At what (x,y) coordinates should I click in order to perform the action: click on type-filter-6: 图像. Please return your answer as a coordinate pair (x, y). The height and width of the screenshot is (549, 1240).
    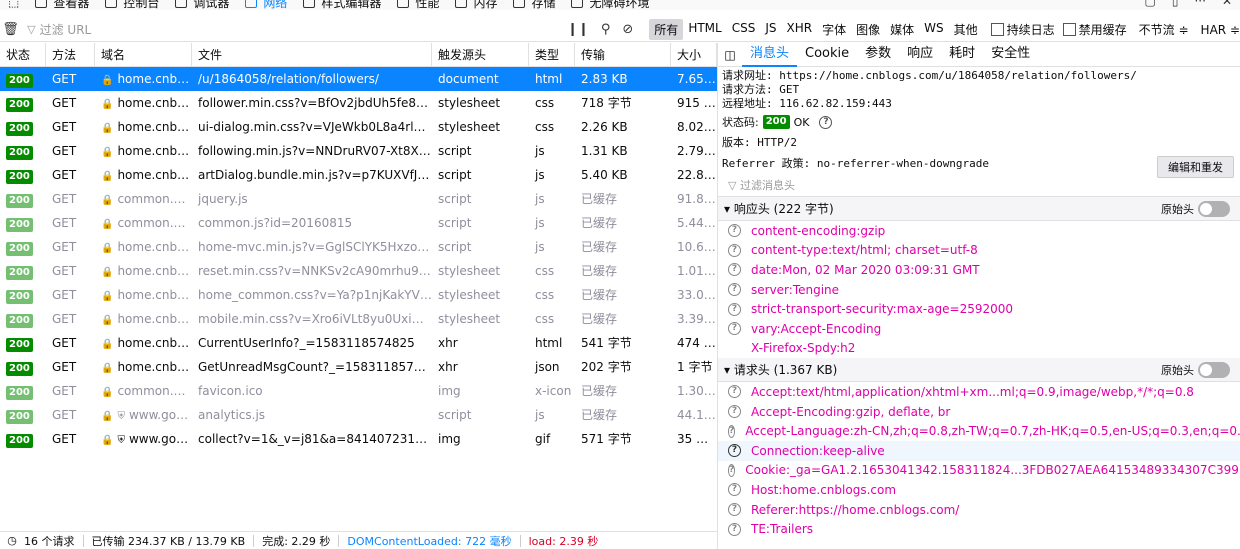
    Looking at the image, I should click on (868, 29).